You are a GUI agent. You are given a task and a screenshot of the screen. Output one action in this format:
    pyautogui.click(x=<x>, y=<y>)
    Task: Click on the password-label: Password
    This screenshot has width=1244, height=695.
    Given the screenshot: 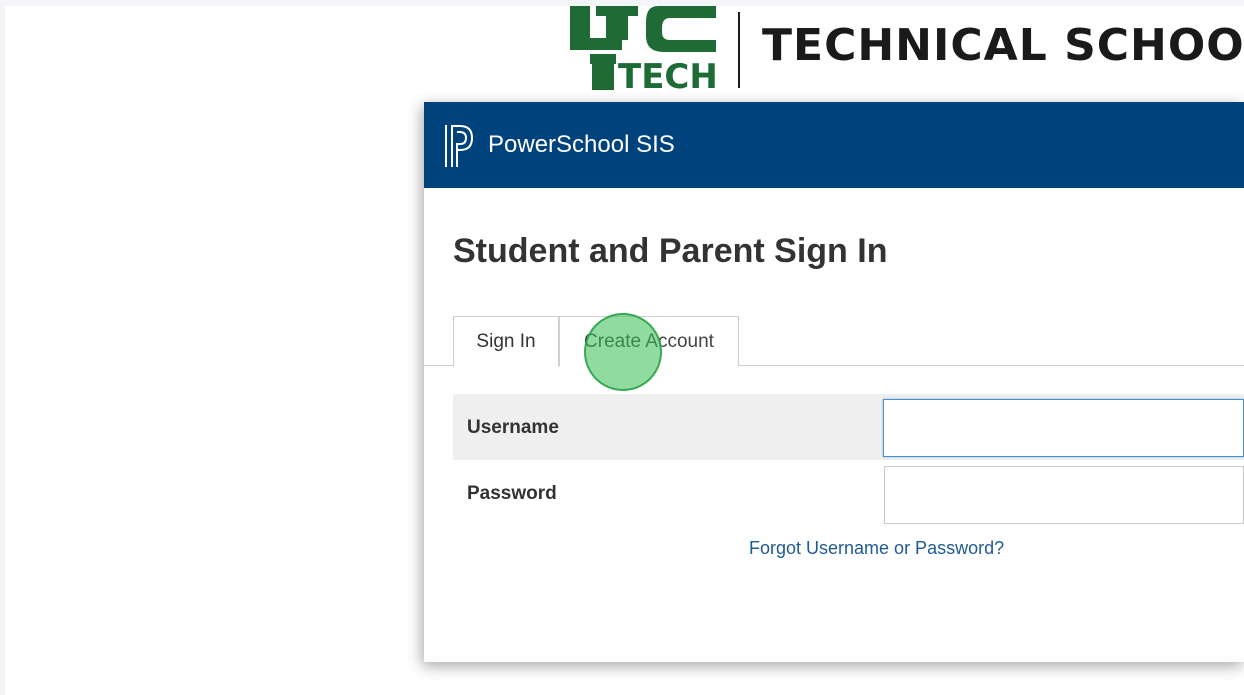 What is the action you would take?
    pyautogui.click(x=512, y=493)
    